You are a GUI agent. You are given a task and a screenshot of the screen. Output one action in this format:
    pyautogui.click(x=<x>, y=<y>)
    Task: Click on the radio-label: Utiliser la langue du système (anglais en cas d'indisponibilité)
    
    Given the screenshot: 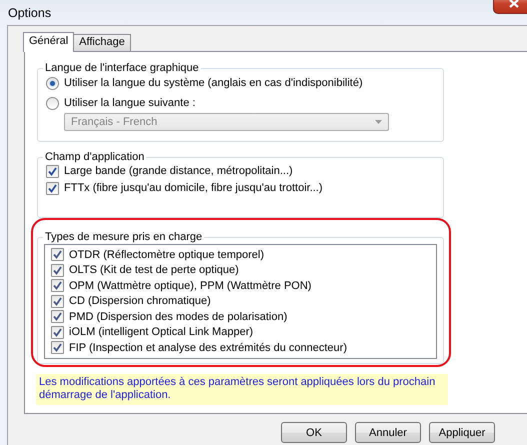 What is the action you would take?
    pyautogui.click(x=213, y=83)
    